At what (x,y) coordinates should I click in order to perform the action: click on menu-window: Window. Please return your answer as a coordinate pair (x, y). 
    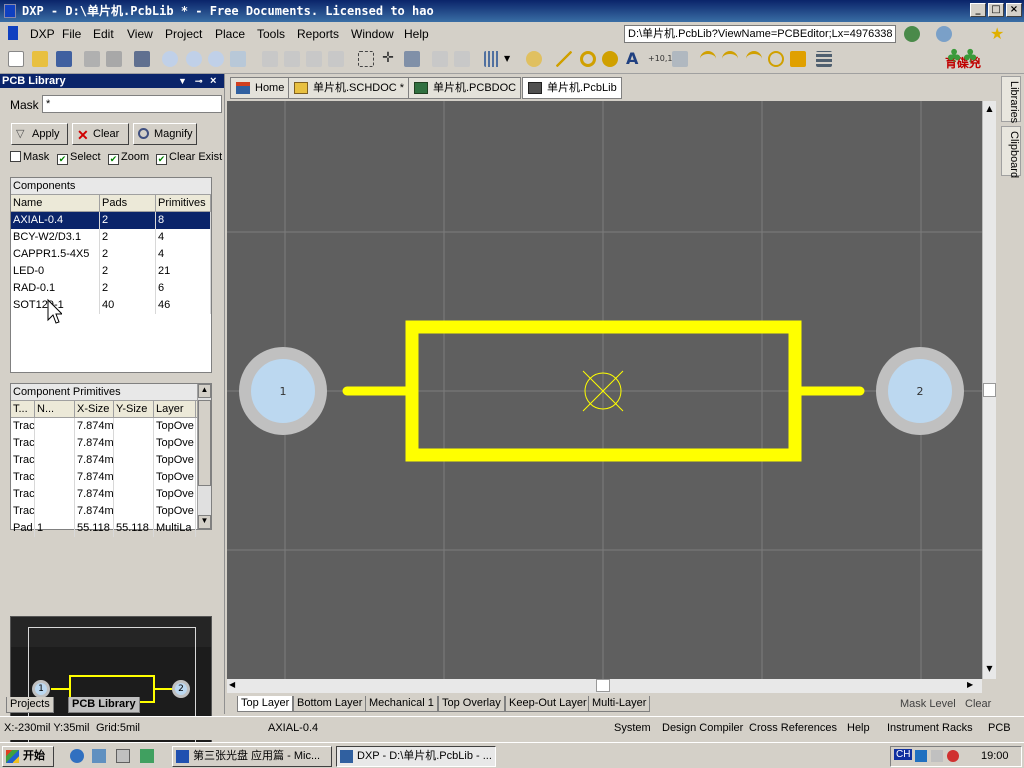
    Looking at the image, I should click on (372, 34).